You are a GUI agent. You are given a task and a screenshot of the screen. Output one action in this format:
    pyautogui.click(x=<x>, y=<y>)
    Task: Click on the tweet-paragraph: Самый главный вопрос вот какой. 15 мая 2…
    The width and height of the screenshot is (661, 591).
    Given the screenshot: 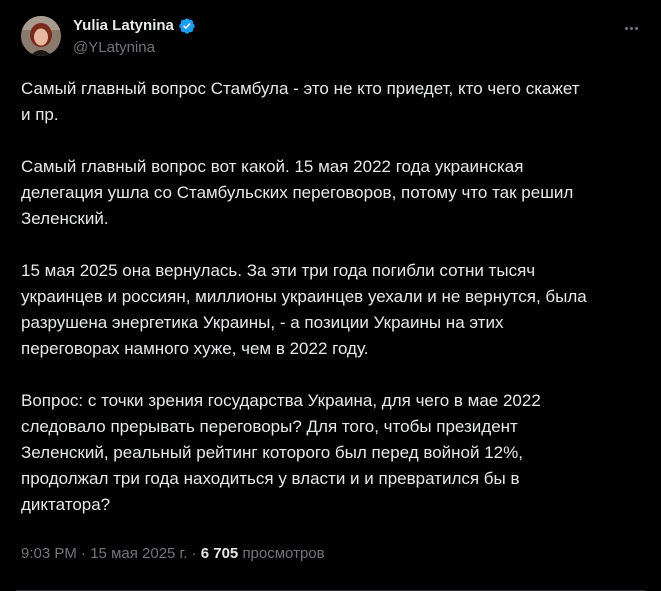 What is the action you would take?
    pyautogui.click(x=297, y=192)
    